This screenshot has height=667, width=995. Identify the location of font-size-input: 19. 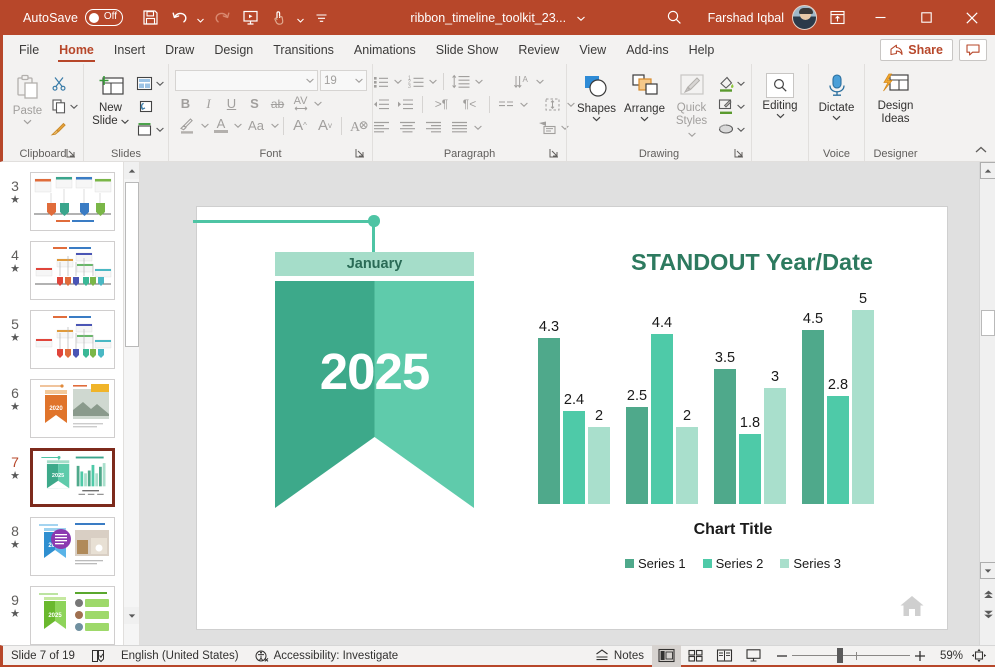
(343, 80).